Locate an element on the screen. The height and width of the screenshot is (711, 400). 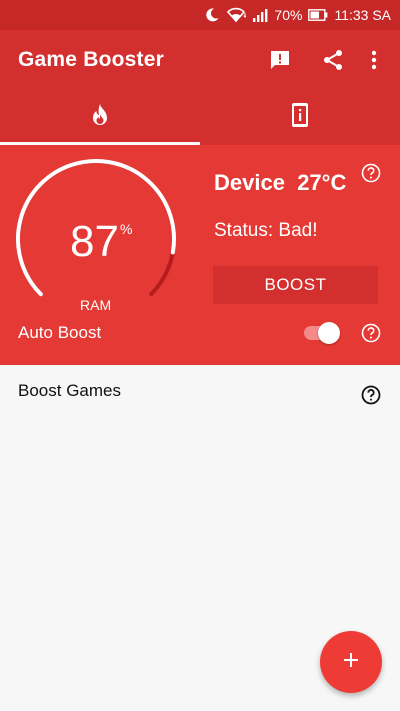
battery-percent: 70% is located at coordinates (288, 15).